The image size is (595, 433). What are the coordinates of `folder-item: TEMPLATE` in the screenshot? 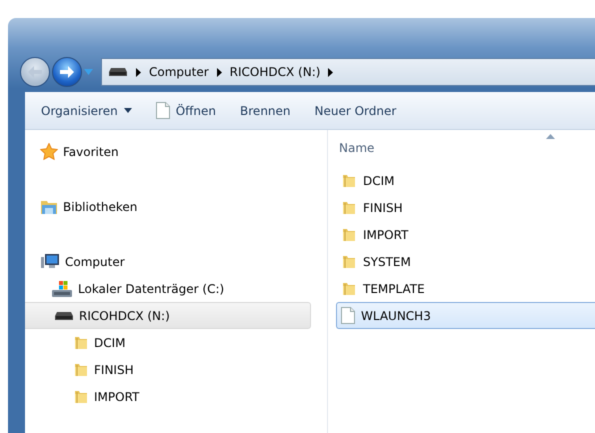 It's located at (465, 288).